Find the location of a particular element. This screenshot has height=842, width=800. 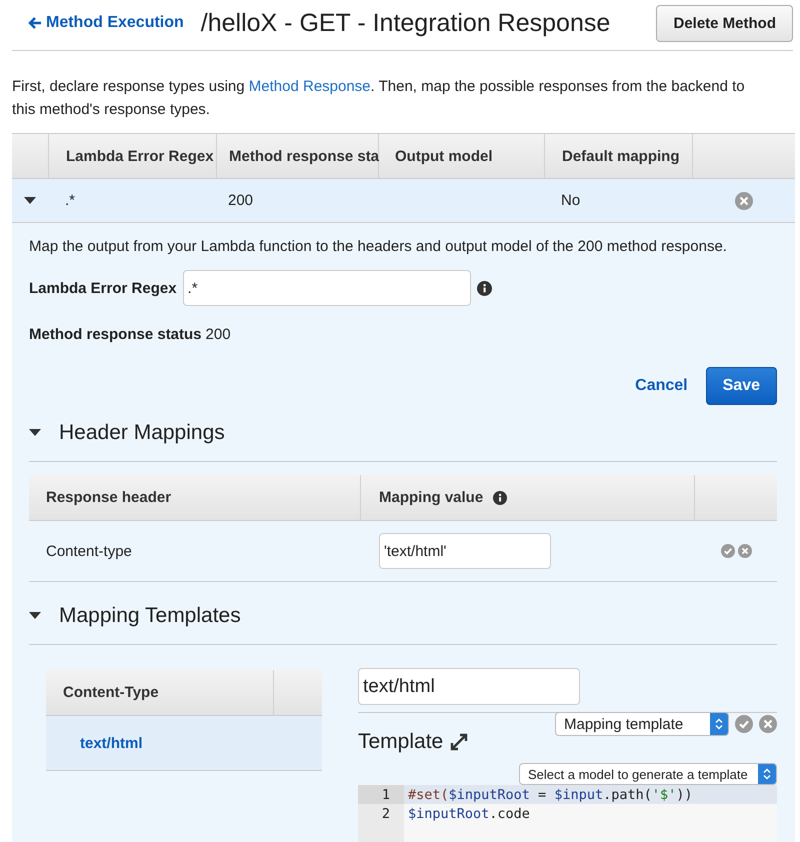

template-title: Template is located at coordinates (401, 742).